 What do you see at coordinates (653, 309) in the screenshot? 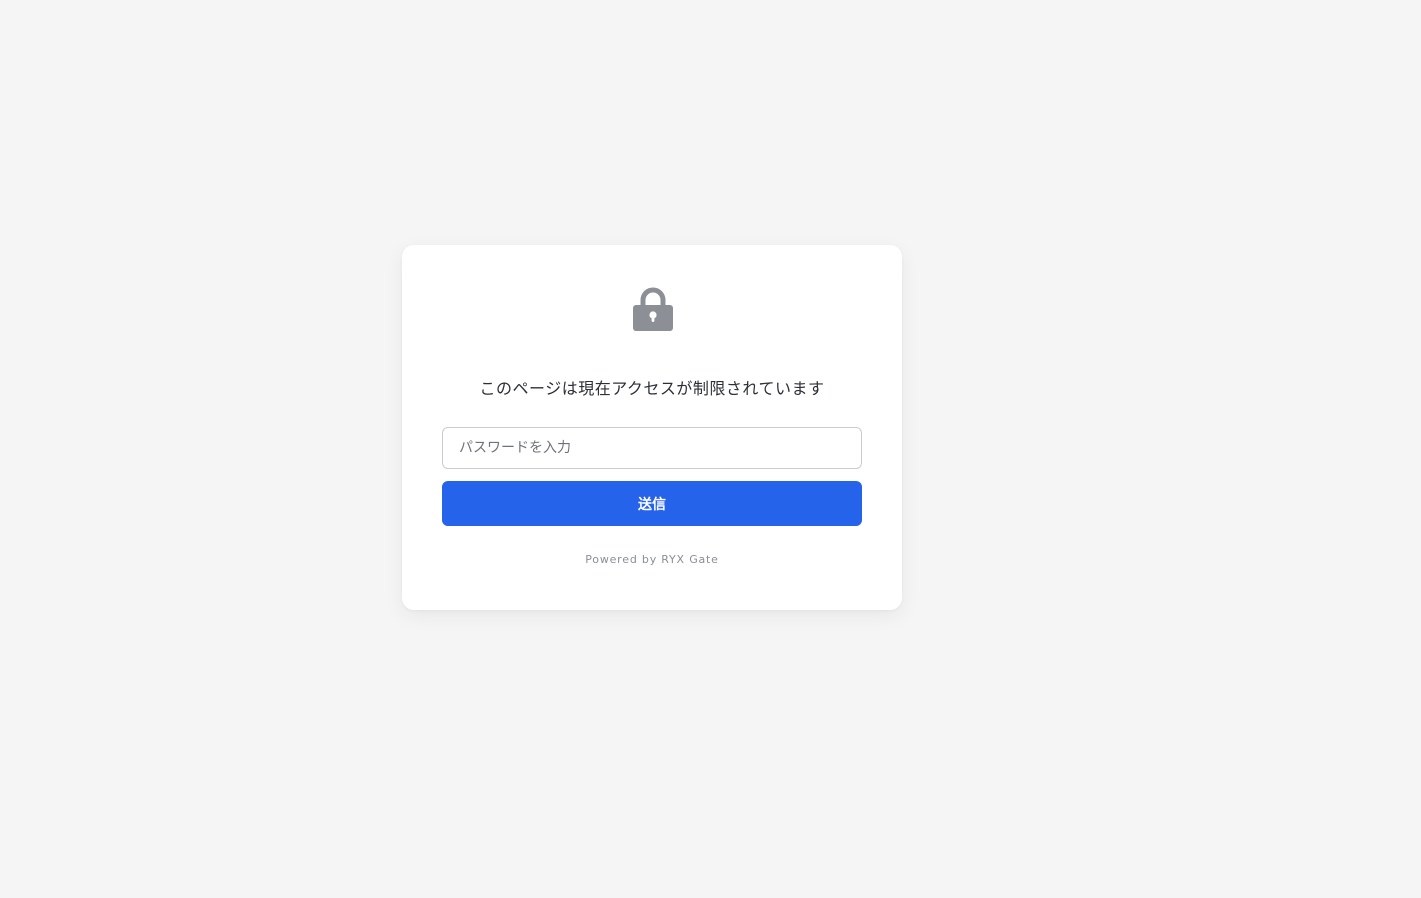
I see `lock-icon` at bounding box center [653, 309].